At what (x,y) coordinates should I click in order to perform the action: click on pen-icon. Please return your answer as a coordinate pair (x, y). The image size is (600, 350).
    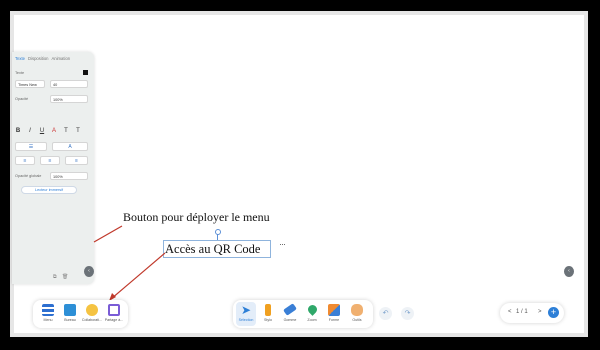
    Looking at the image, I should click on (268, 310).